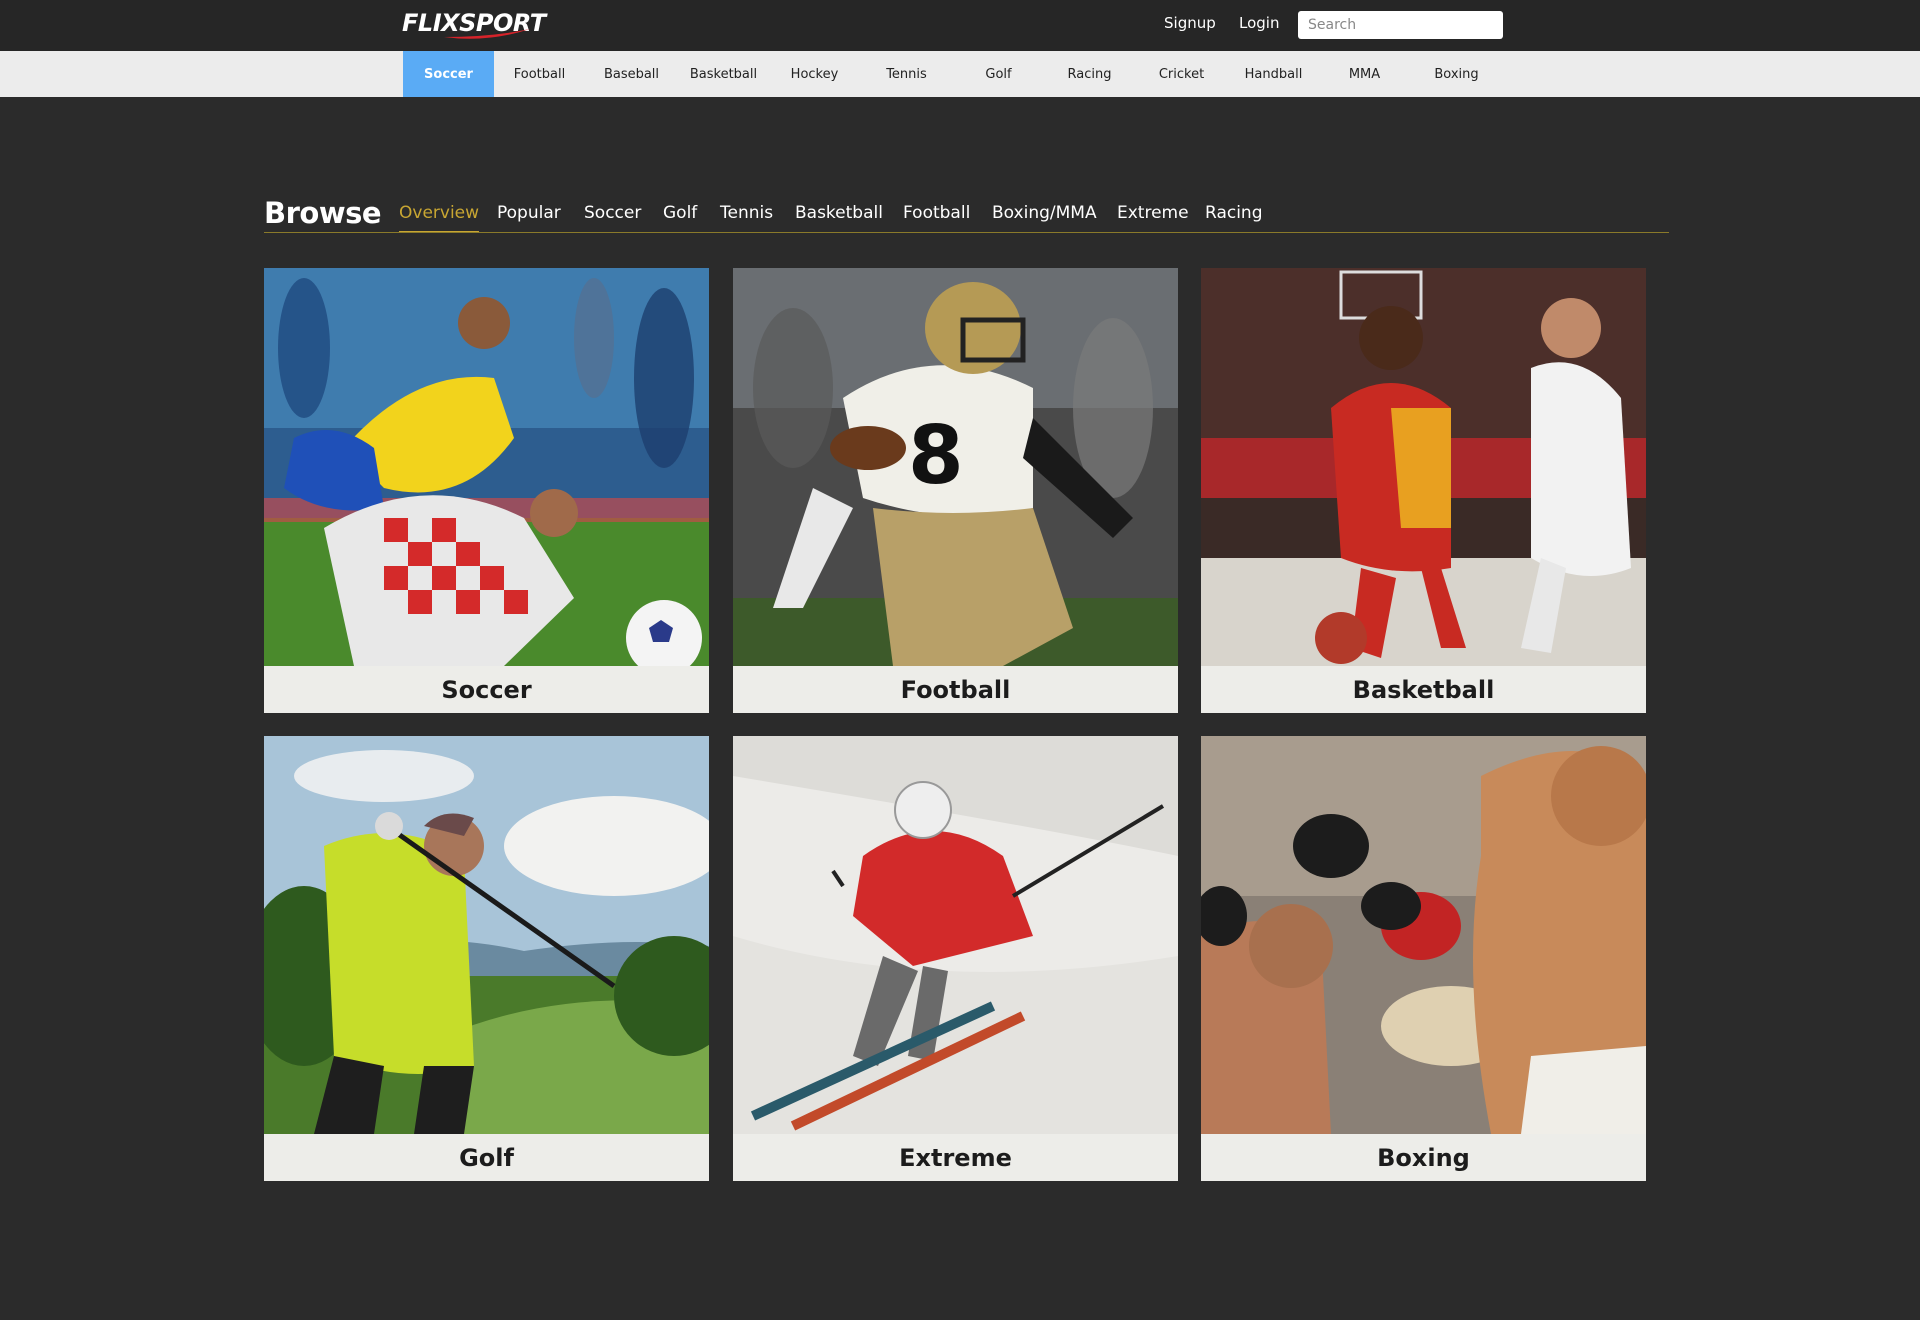 The height and width of the screenshot is (1320, 1920). What do you see at coordinates (1423, 935) in the screenshot?
I see `boxers-photo` at bounding box center [1423, 935].